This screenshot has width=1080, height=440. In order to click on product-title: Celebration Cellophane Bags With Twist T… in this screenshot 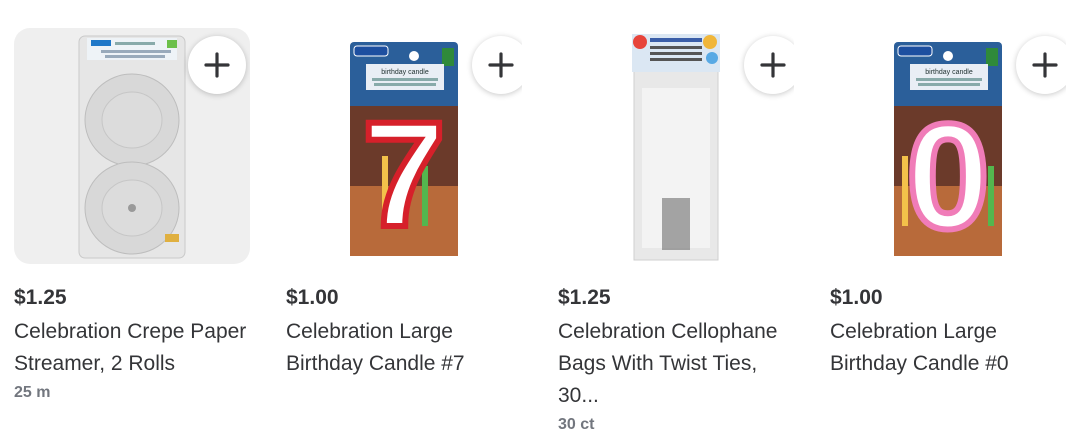, I will do `click(676, 364)`.